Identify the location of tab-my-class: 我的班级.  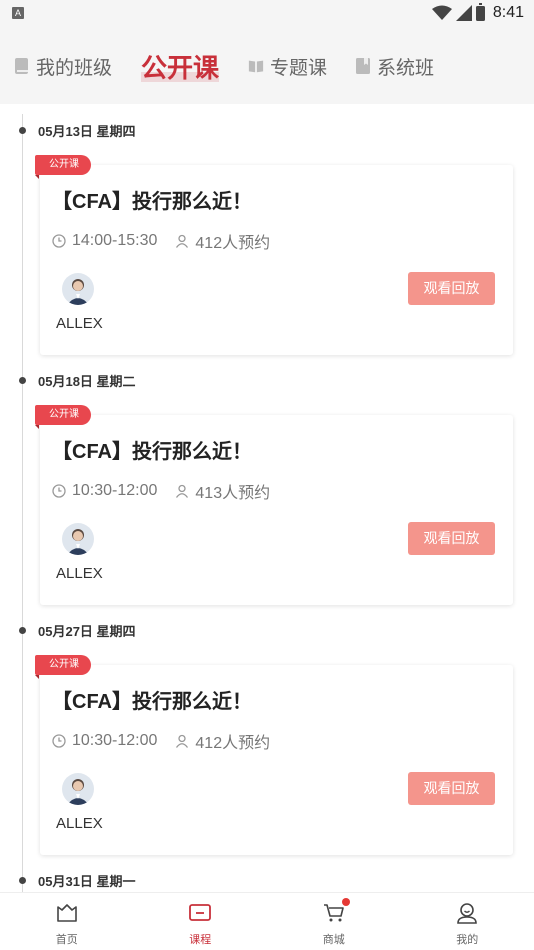
(63, 66).